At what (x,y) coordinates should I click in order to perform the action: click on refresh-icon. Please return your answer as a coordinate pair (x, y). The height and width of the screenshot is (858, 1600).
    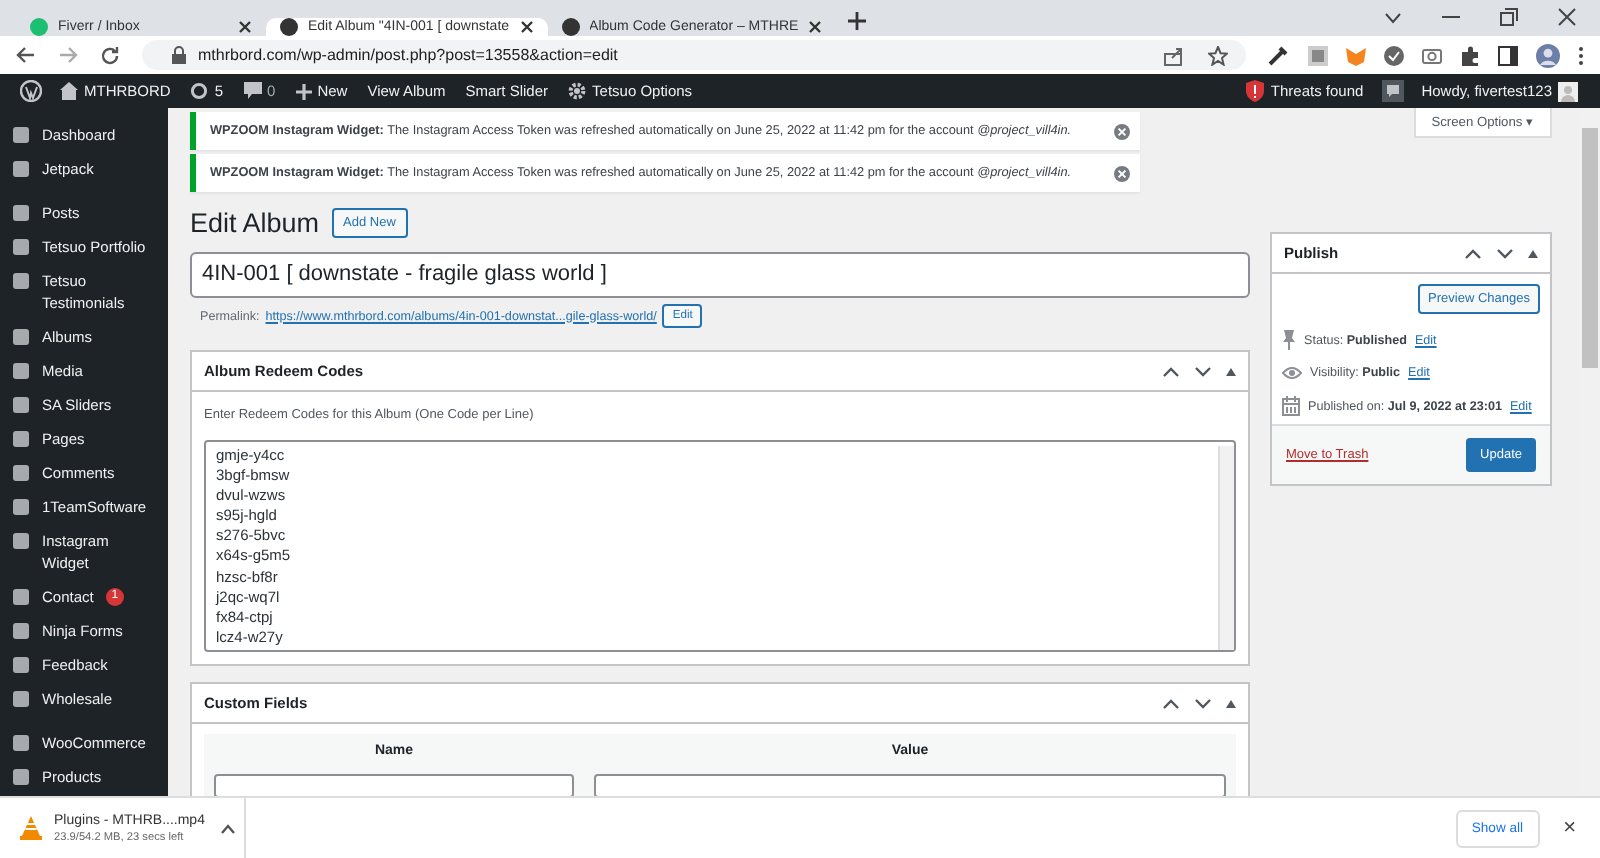
    Looking at the image, I should click on (199, 91).